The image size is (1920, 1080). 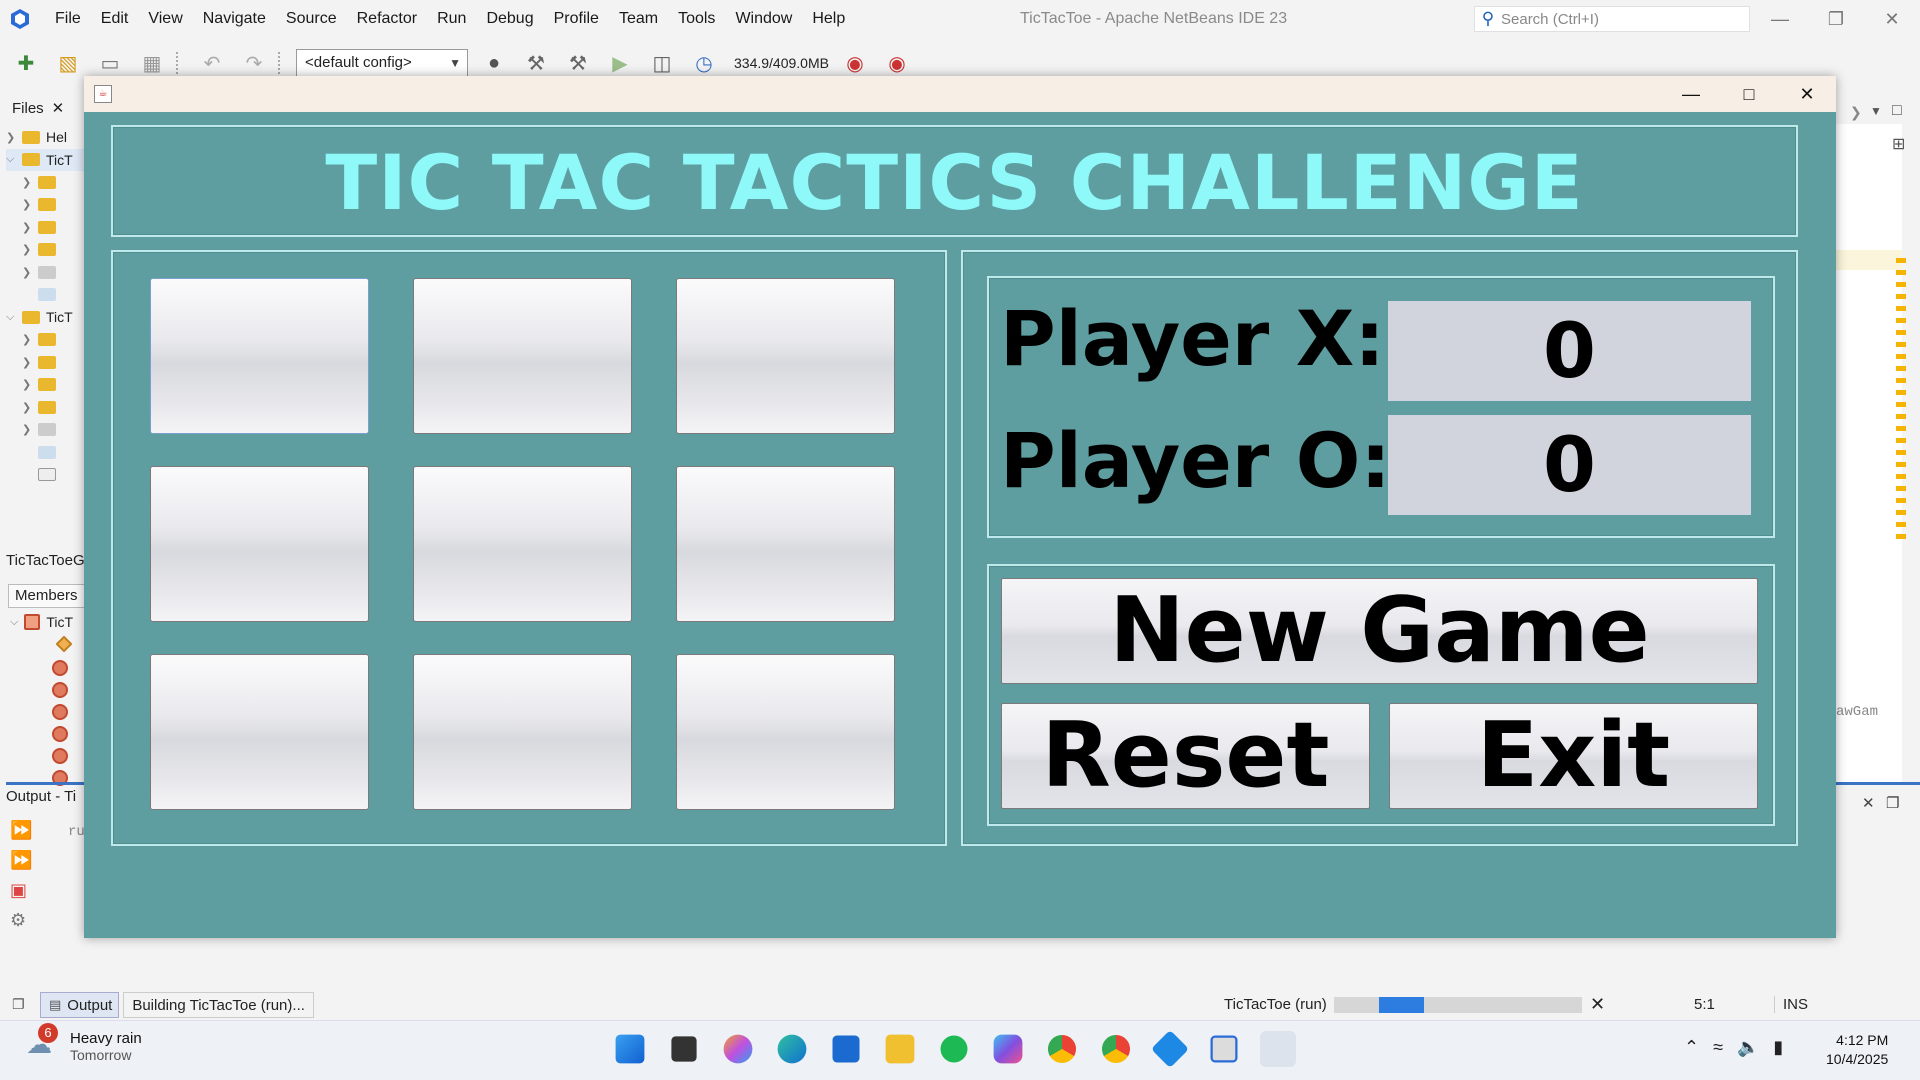 I want to click on close-output-icon: ✕, so click(x=1868, y=803).